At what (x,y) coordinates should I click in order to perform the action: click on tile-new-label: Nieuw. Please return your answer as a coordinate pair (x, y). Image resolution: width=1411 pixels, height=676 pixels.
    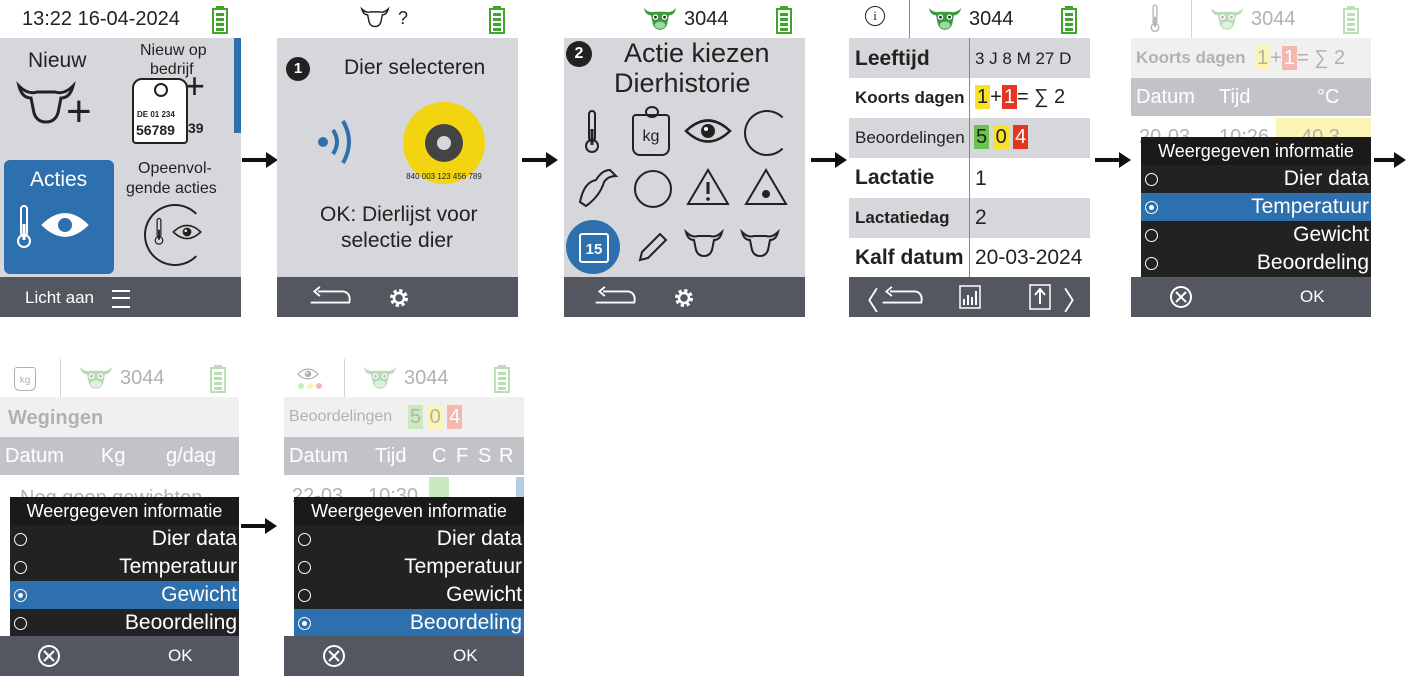
    Looking at the image, I should click on (57, 60).